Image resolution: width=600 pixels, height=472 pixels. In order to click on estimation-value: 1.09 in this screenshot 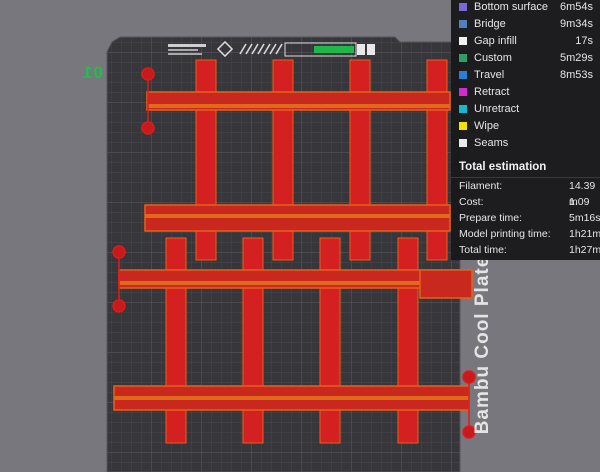, I will do `click(579, 202)`.